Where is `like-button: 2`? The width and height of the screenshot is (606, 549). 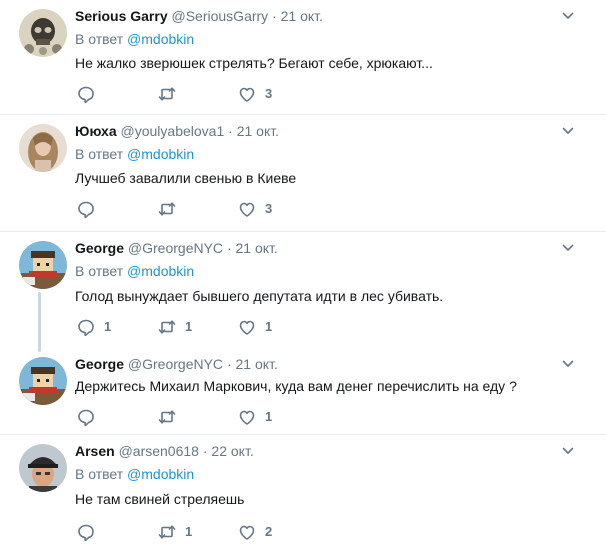 like-button: 2 is located at coordinates (254, 532).